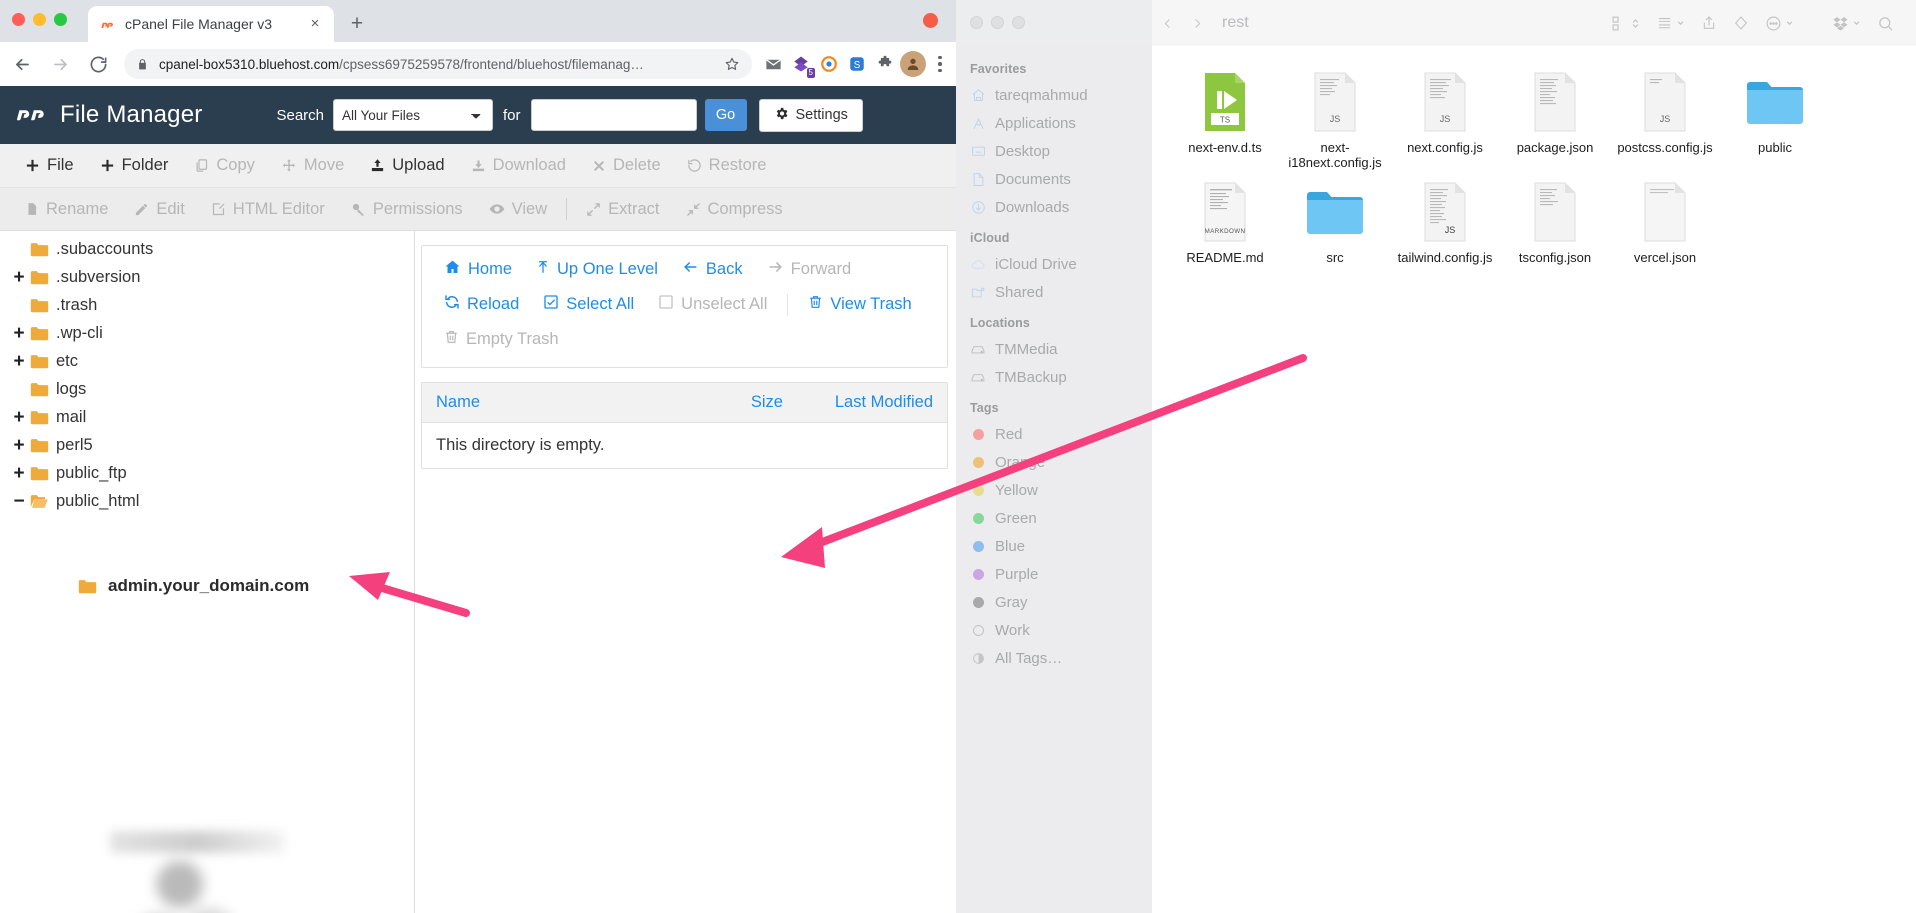 This screenshot has width=1916, height=913. Describe the element at coordinates (1846, 23) in the screenshot. I see `dropbox-icon` at that location.